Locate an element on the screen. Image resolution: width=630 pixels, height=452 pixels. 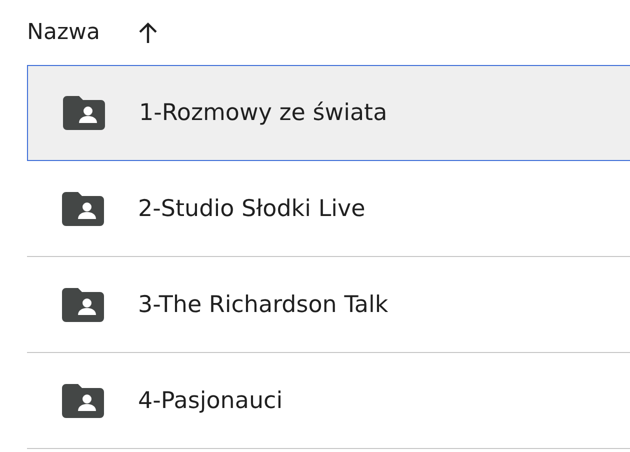
folder-name: 3-The Richardson Talk is located at coordinates (263, 305).